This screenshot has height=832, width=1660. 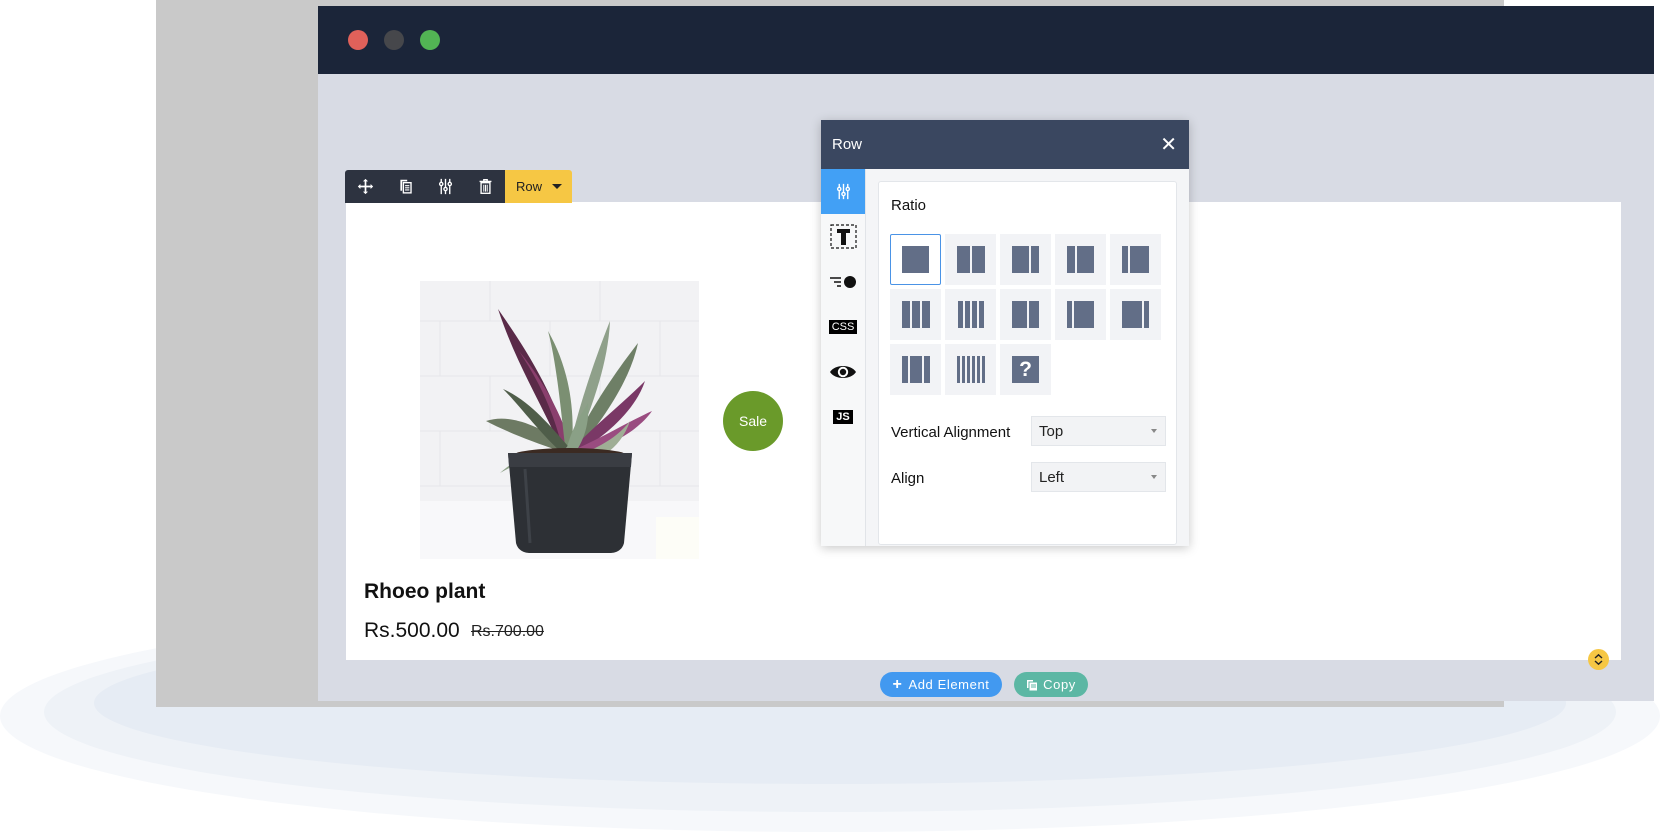 What do you see at coordinates (424, 592) in the screenshot?
I see `product-name: Rhoeo plant` at bounding box center [424, 592].